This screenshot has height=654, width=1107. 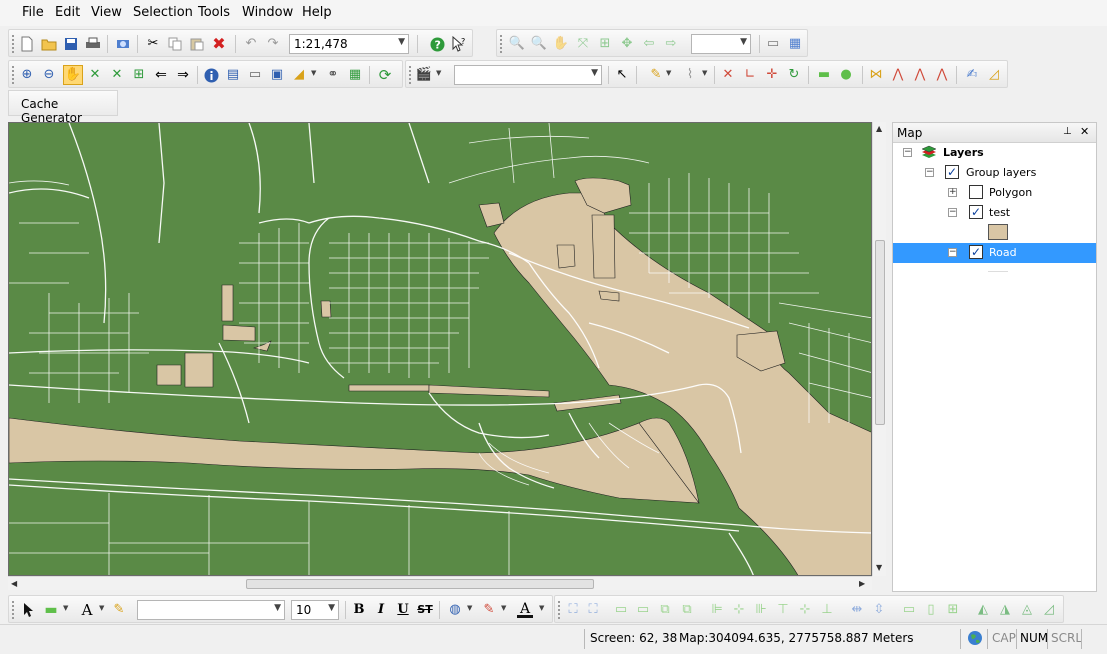 What do you see at coordinates (805, 610) in the screenshot?
I see `align-middle-icon: ⊹` at bounding box center [805, 610].